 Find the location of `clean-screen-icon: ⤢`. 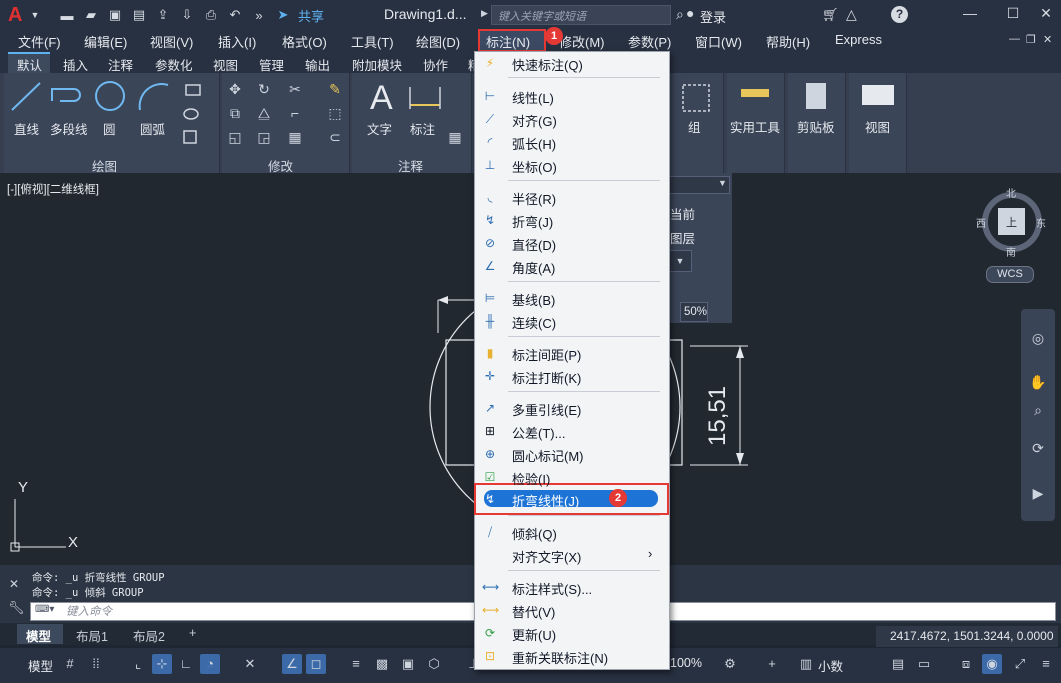

clean-screen-icon: ⤢ is located at coordinates (1020, 664).